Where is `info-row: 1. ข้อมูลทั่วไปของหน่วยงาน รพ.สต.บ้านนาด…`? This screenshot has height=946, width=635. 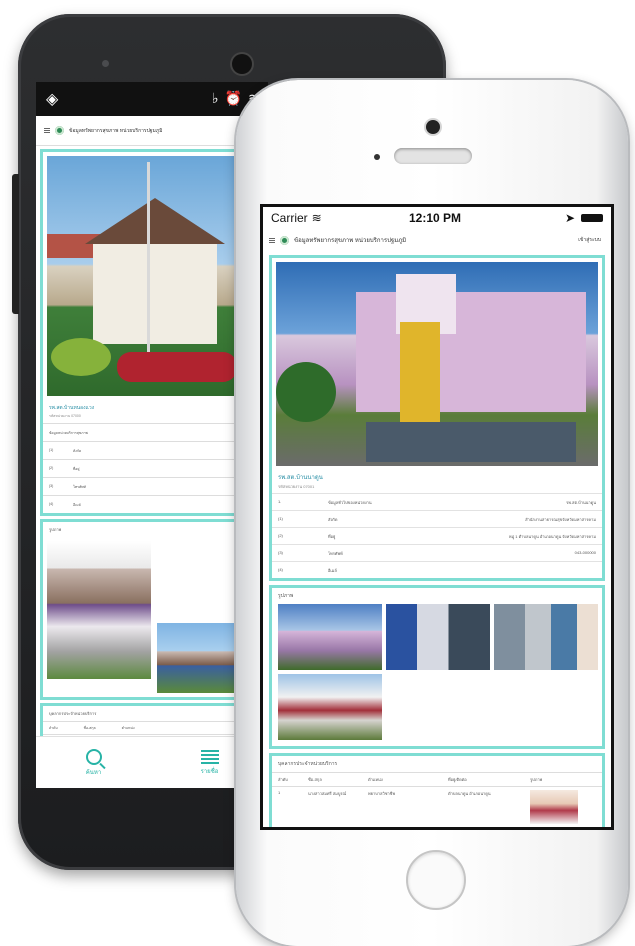 info-row: 1. ข้อมูลทั่วไปของหน่วยงาน รพ.สต.บ้านนาด… is located at coordinates (437, 501).